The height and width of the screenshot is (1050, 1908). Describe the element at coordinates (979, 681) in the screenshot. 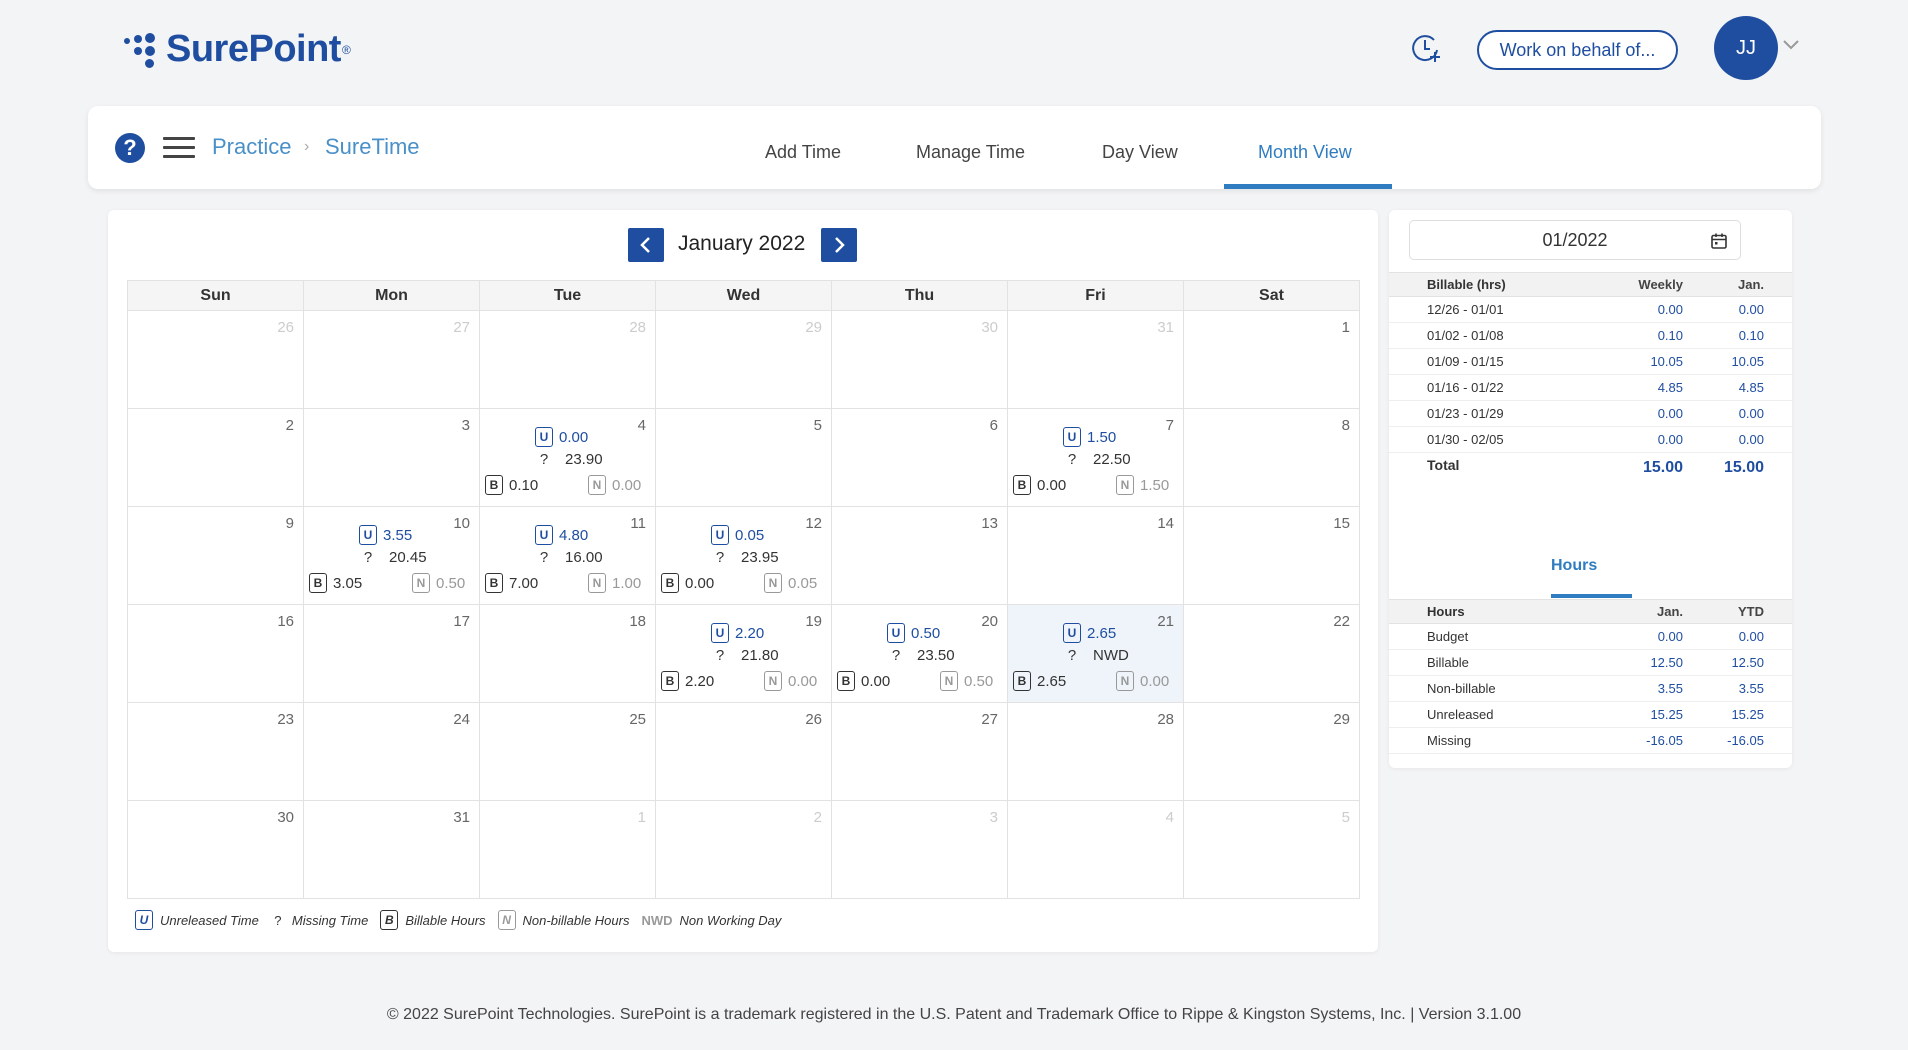

I see `non-billable-value: 0.50` at that location.